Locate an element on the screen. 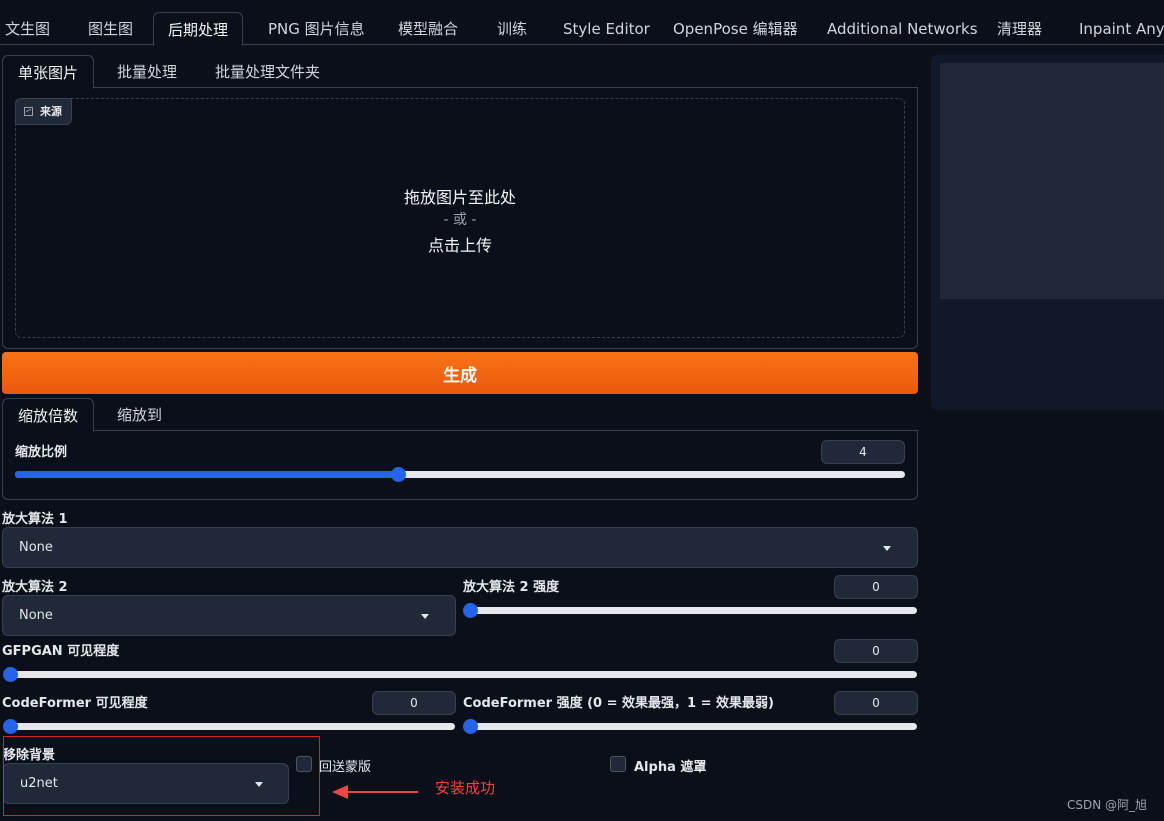 The image size is (1164, 821). codeformer-weight-slider is located at coordinates (690, 726).